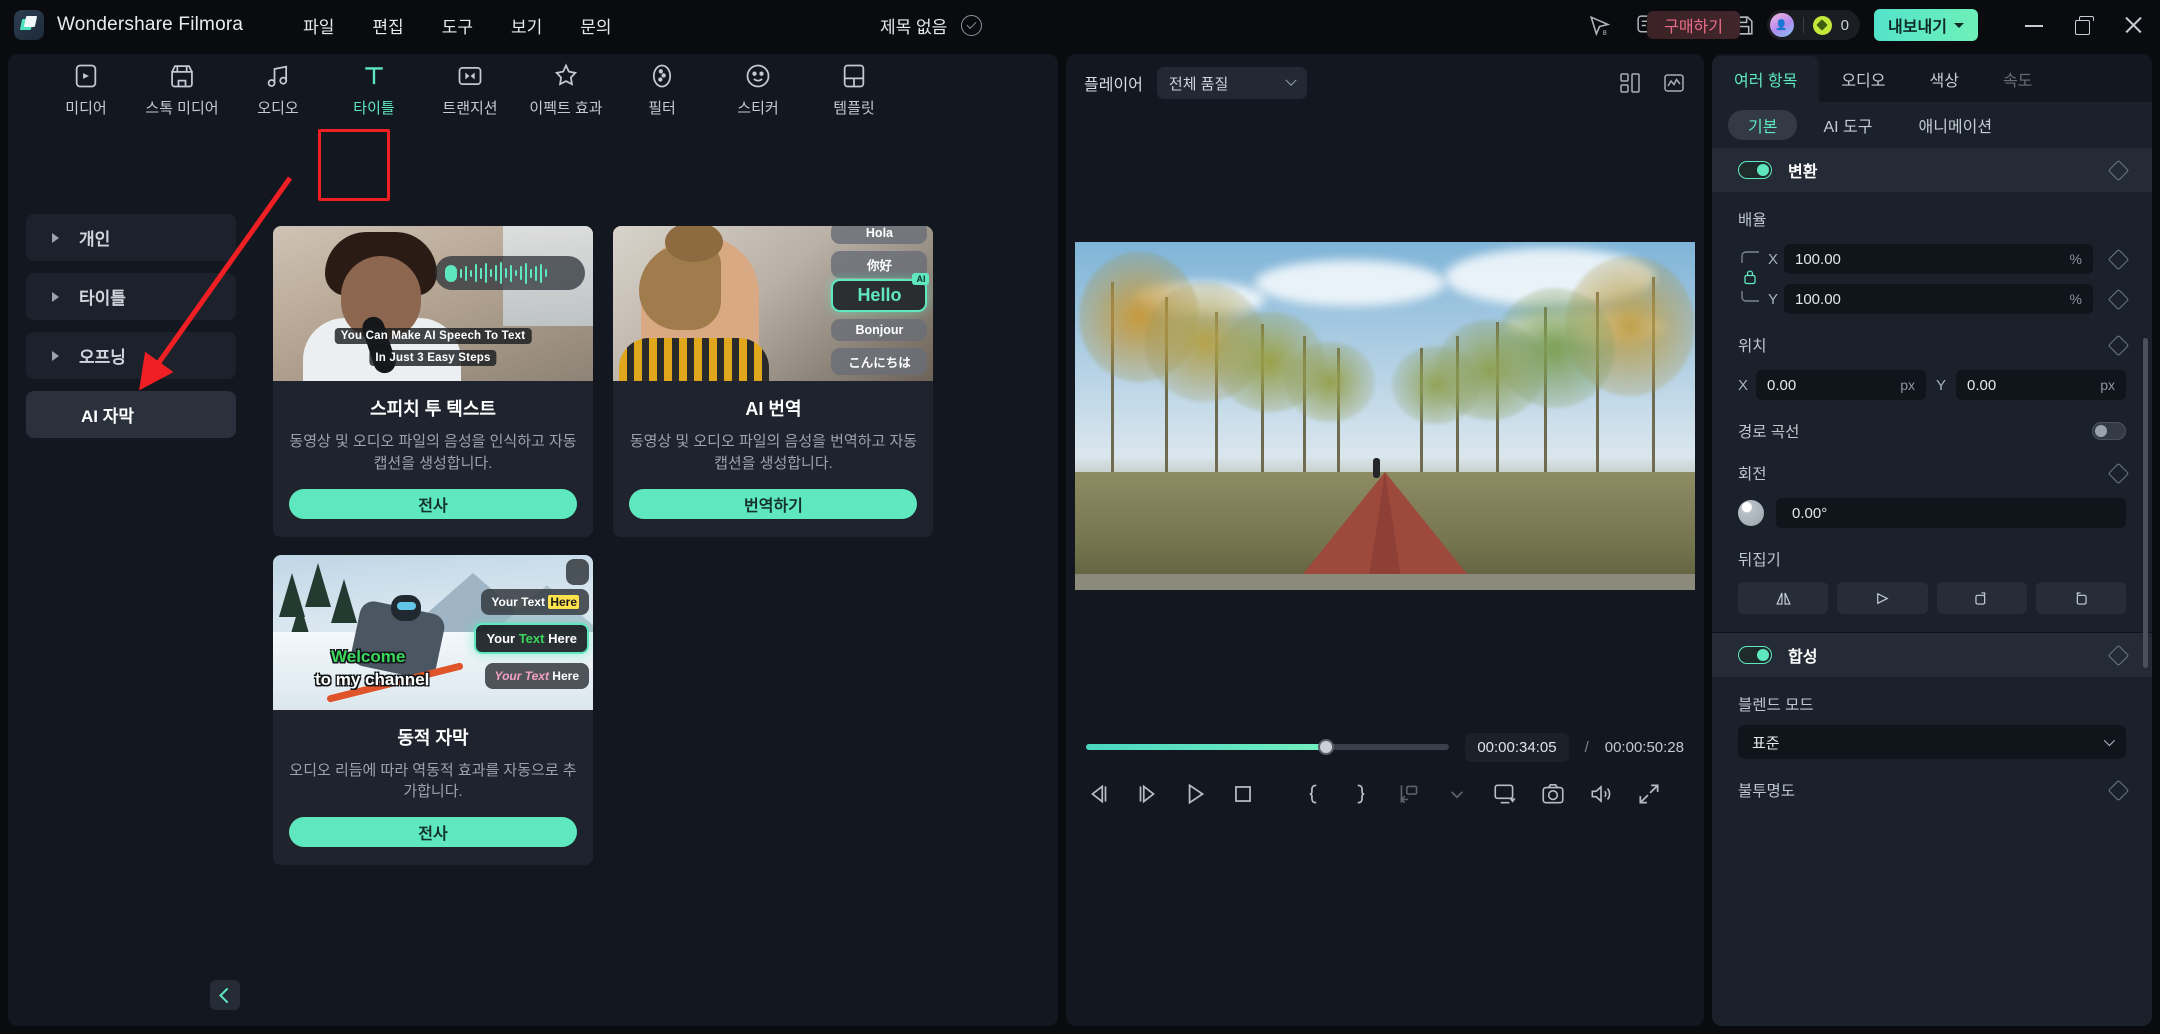 The image size is (2160, 1034). What do you see at coordinates (1755, 170) in the screenshot?
I see `transform-toggle` at bounding box center [1755, 170].